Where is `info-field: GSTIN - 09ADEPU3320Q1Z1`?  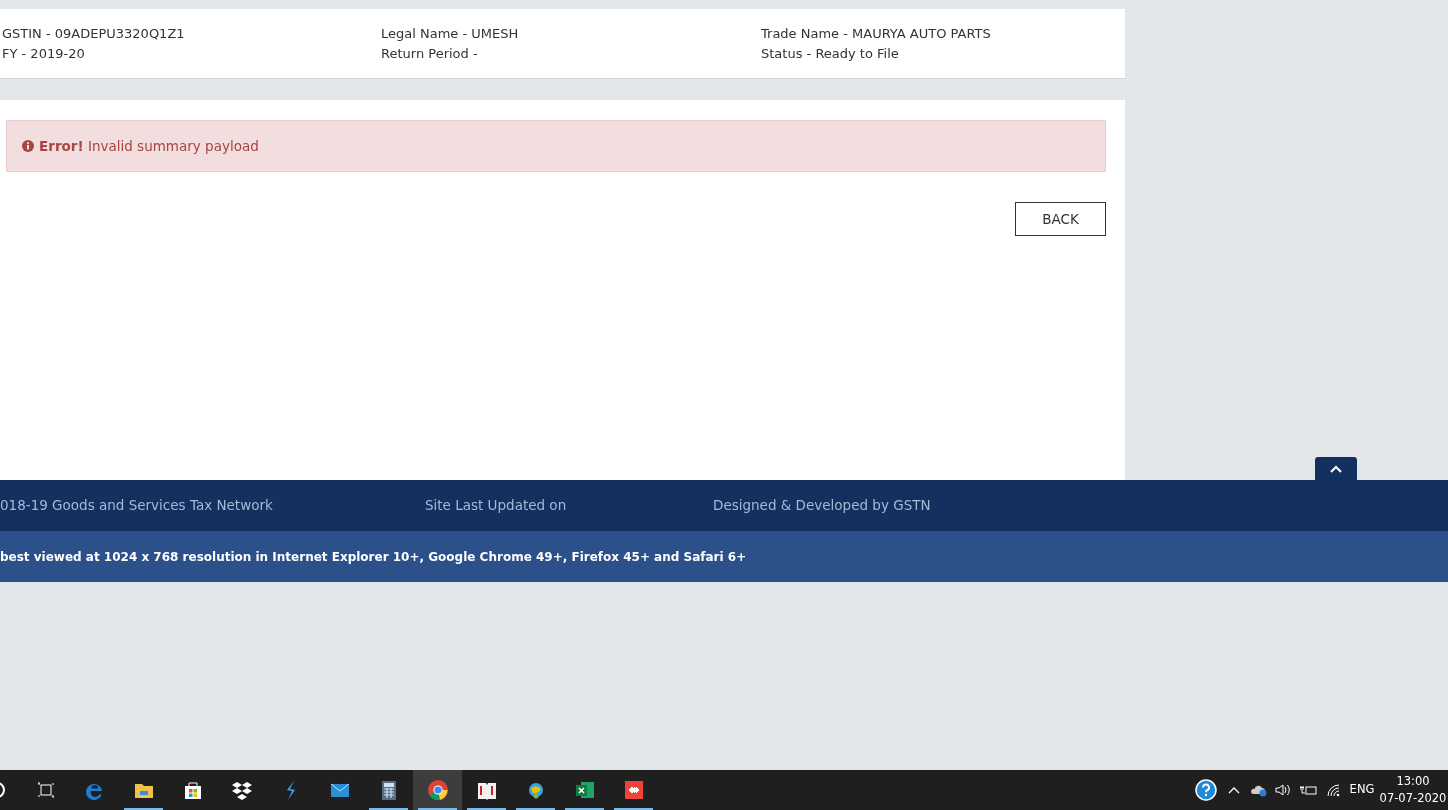
info-field: GSTIN - 09ADEPU3320Q1Z1 is located at coordinates (93, 33).